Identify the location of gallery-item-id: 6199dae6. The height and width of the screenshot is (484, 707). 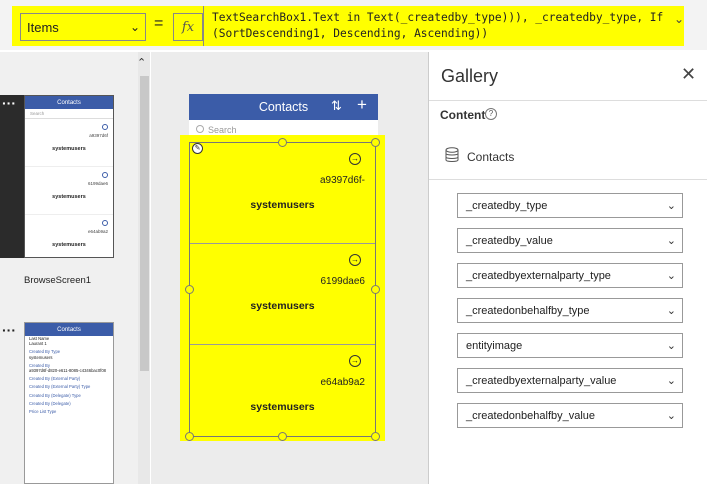
(343, 281).